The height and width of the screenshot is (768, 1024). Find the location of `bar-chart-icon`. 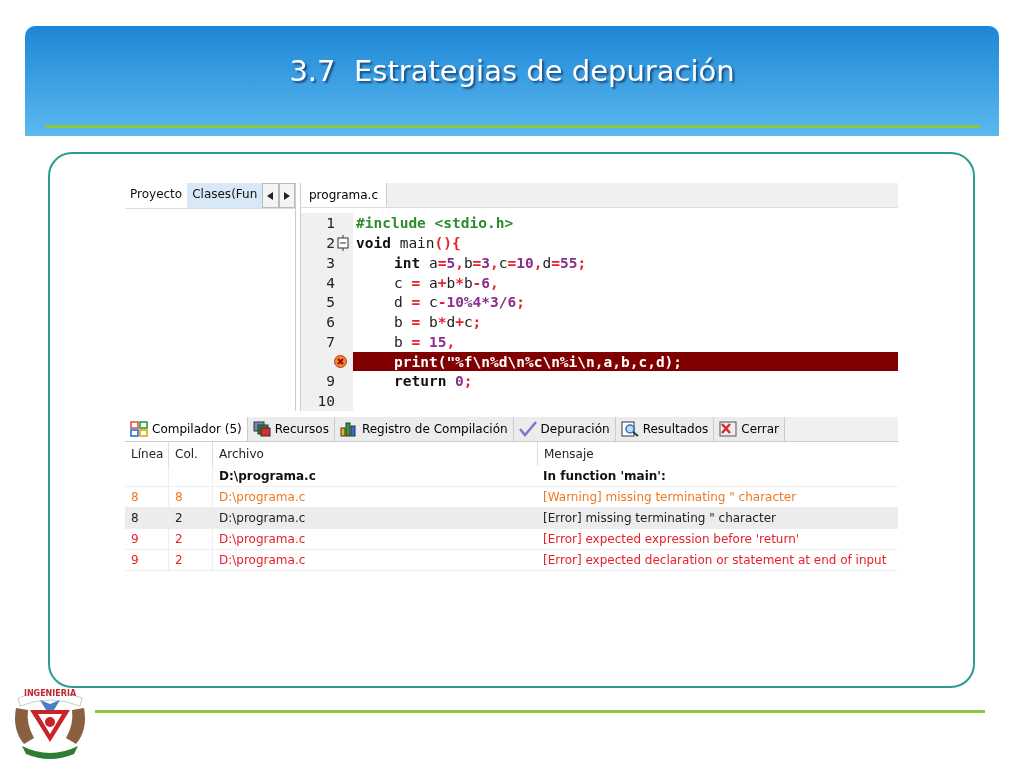

bar-chart-icon is located at coordinates (348, 429).